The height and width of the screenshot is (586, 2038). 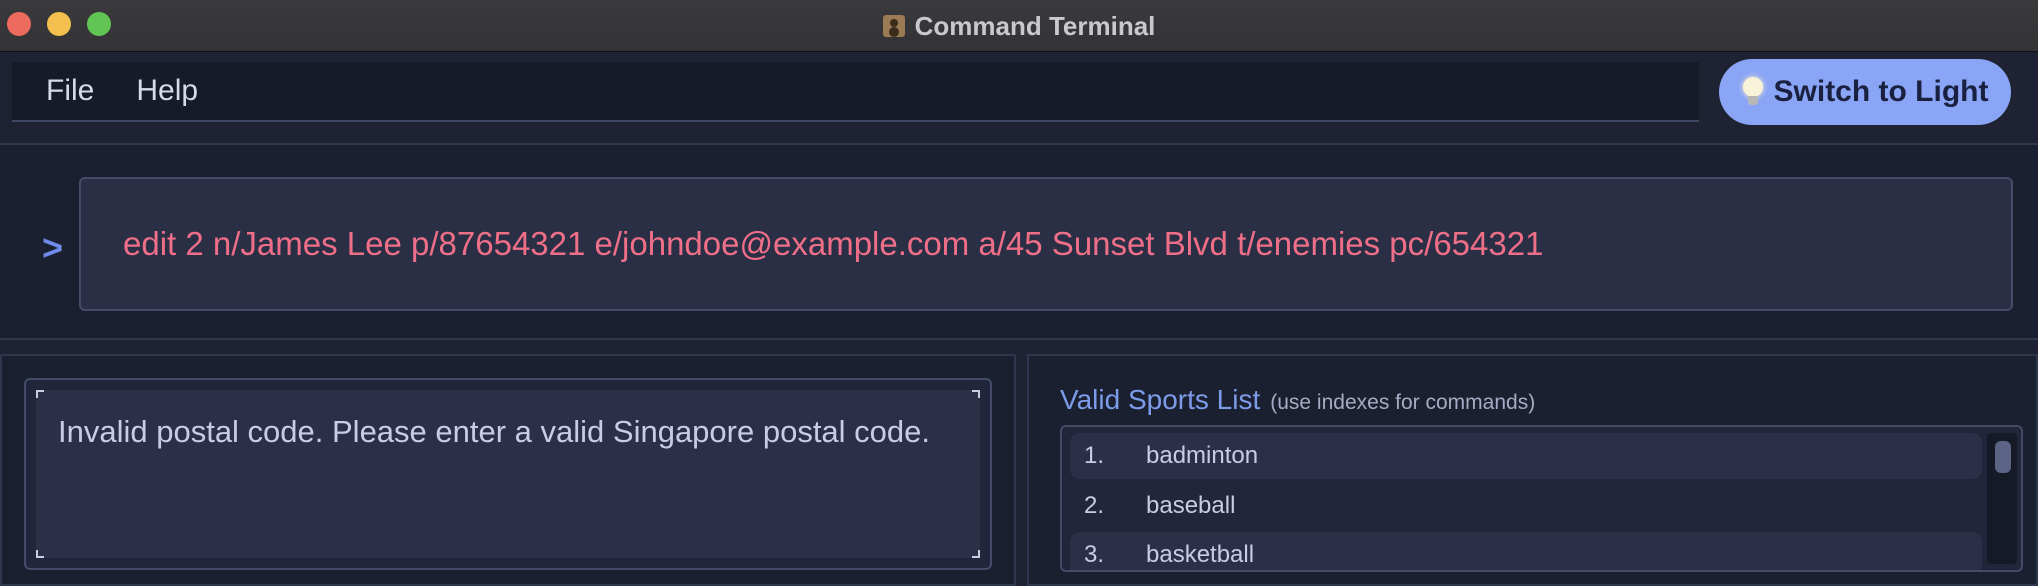 I want to click on sports-list: 1. badminton 2. baseball 3. basketball, so click(x=1541, y=498).